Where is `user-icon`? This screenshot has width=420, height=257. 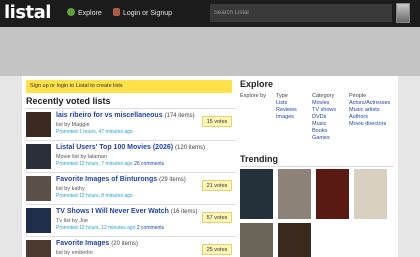
user-icon is located at coordinates (116, 12).